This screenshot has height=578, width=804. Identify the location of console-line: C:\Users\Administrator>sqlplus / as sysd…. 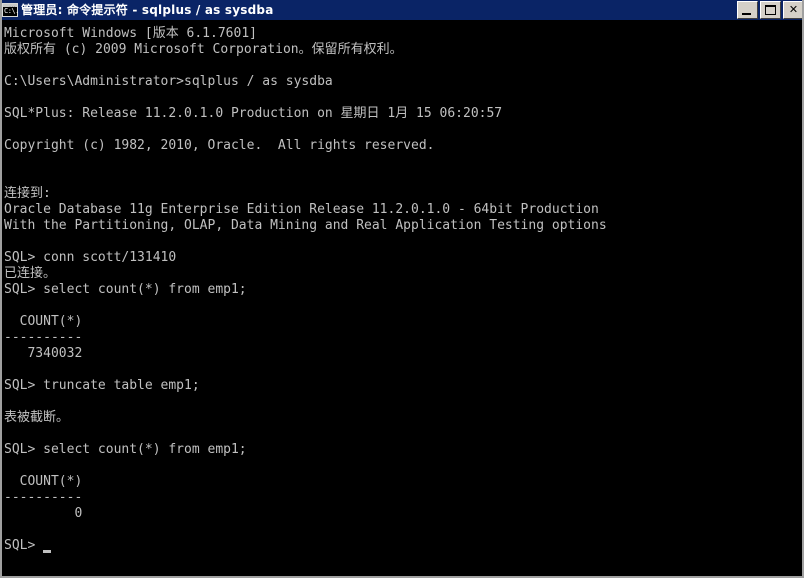
(168, 81).